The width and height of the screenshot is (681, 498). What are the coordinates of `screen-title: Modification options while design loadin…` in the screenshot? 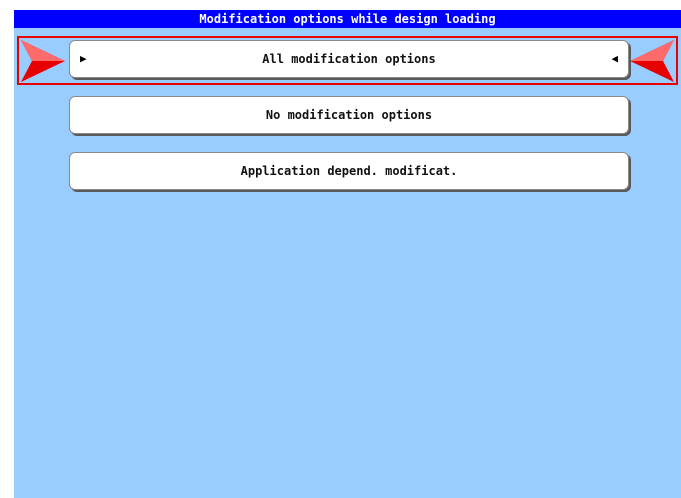 It's located at (347, 19).